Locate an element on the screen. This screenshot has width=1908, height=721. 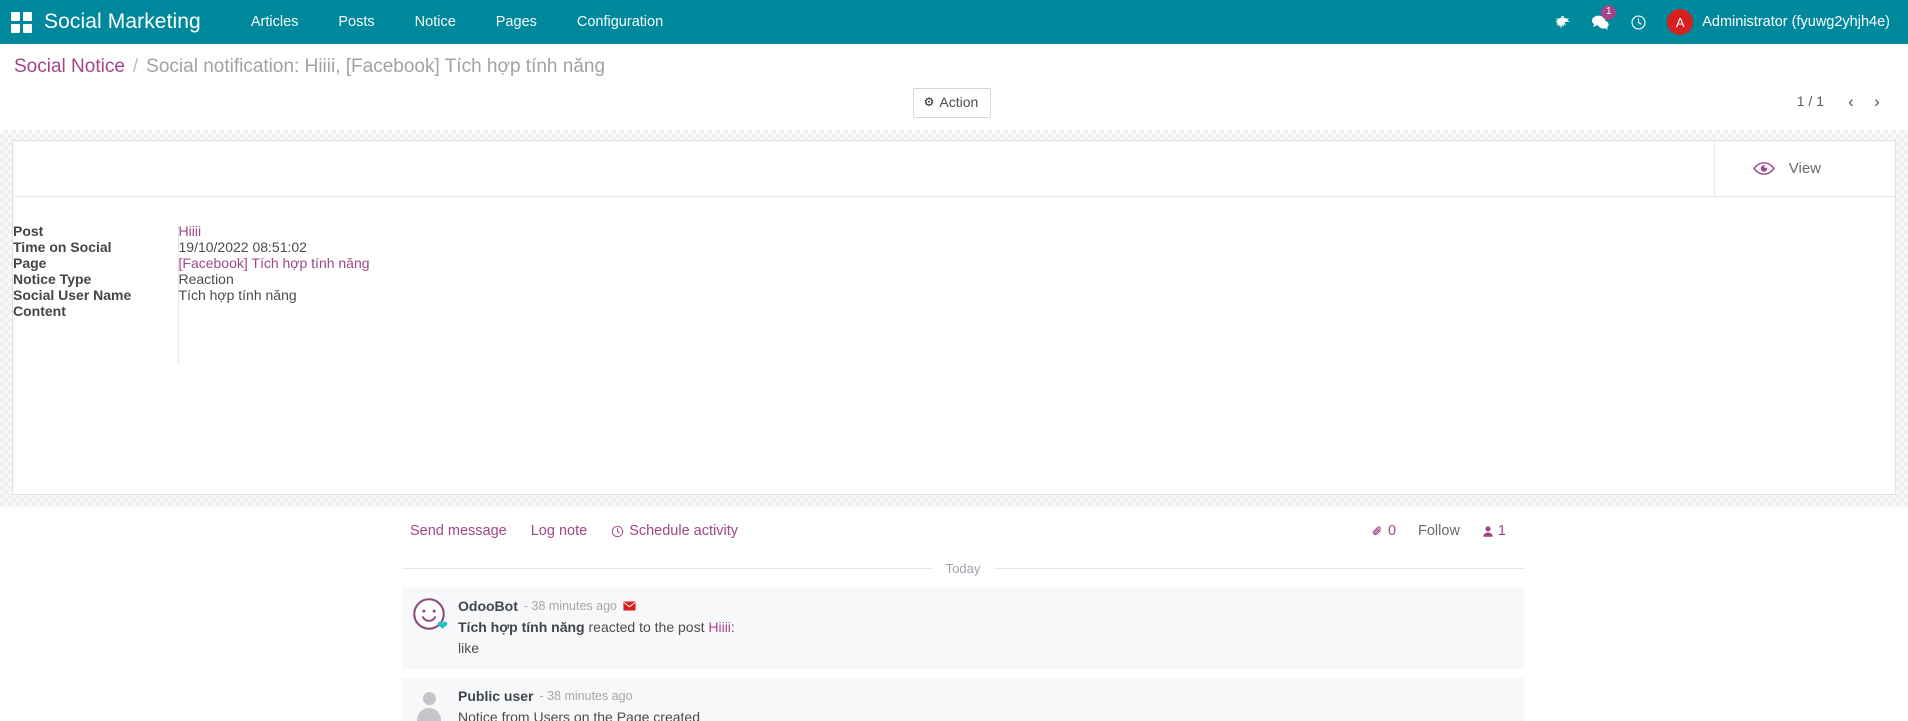
action-toolbar: ⚙ Action 1 / 1 ‹ › is located at coordinates (954, 109).